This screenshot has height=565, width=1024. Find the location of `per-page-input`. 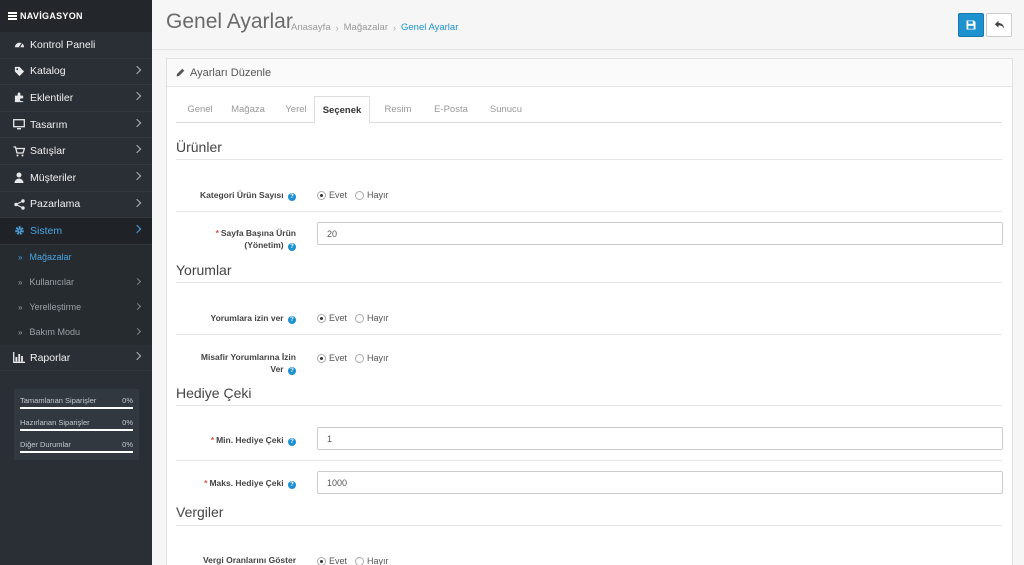

per-page-input is located at coordinates (660, 233).